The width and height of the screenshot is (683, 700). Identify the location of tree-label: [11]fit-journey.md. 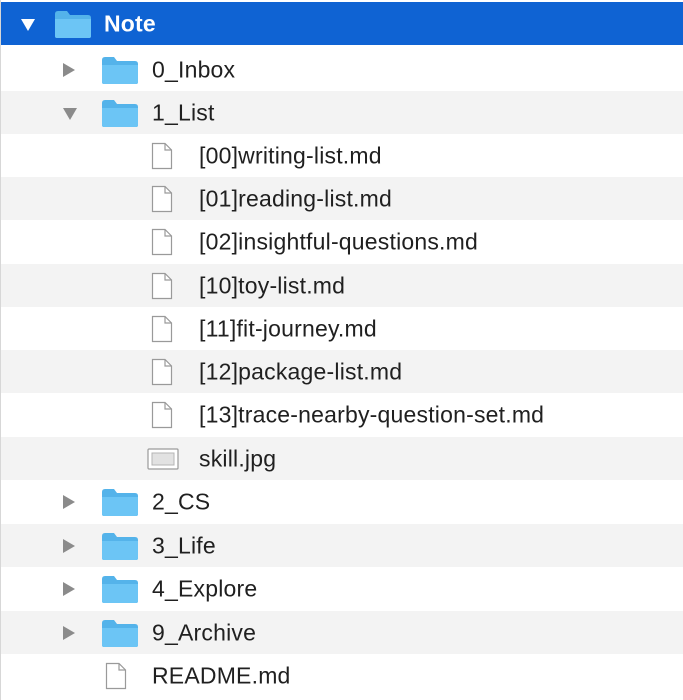
(288, 328).